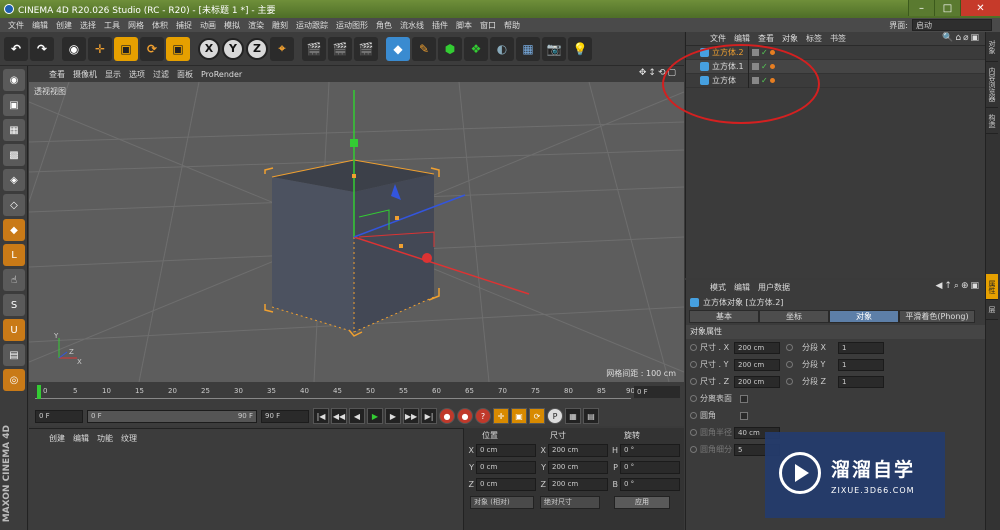 The height and width of the screenshot is (530, 1000). What do you see at coordinates (100, 48) in the screenshot?
I see `move-icon: ✛` at bounding box center [100, 48].